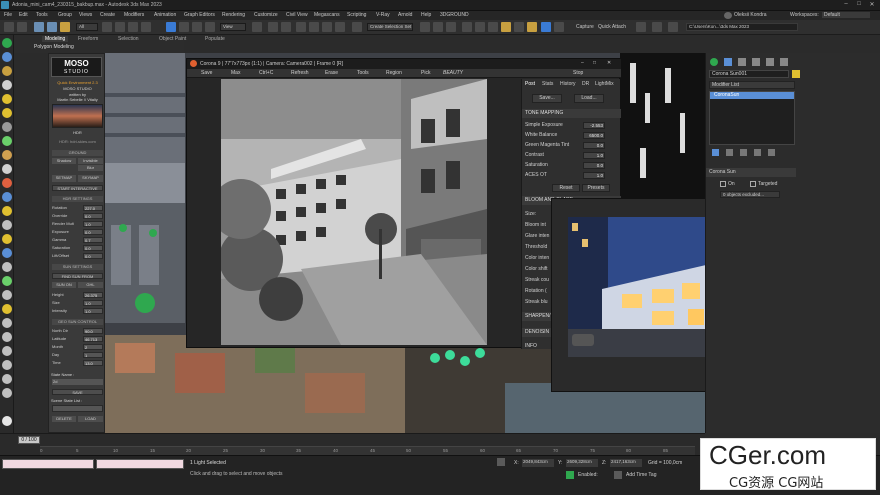  What do you see at coordinates (751, 172) in the screenshot?
I see `corona-sun-rollout: Corona Sun` at bounding box center [751, 172].